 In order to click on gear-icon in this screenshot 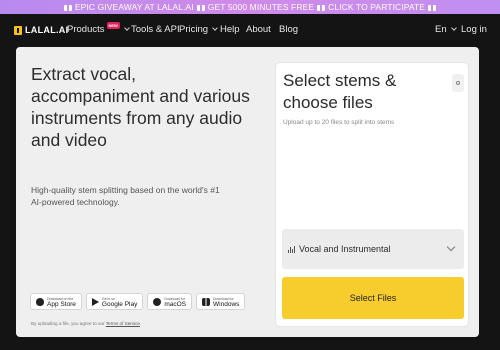, I will do `click(458, 83)`.